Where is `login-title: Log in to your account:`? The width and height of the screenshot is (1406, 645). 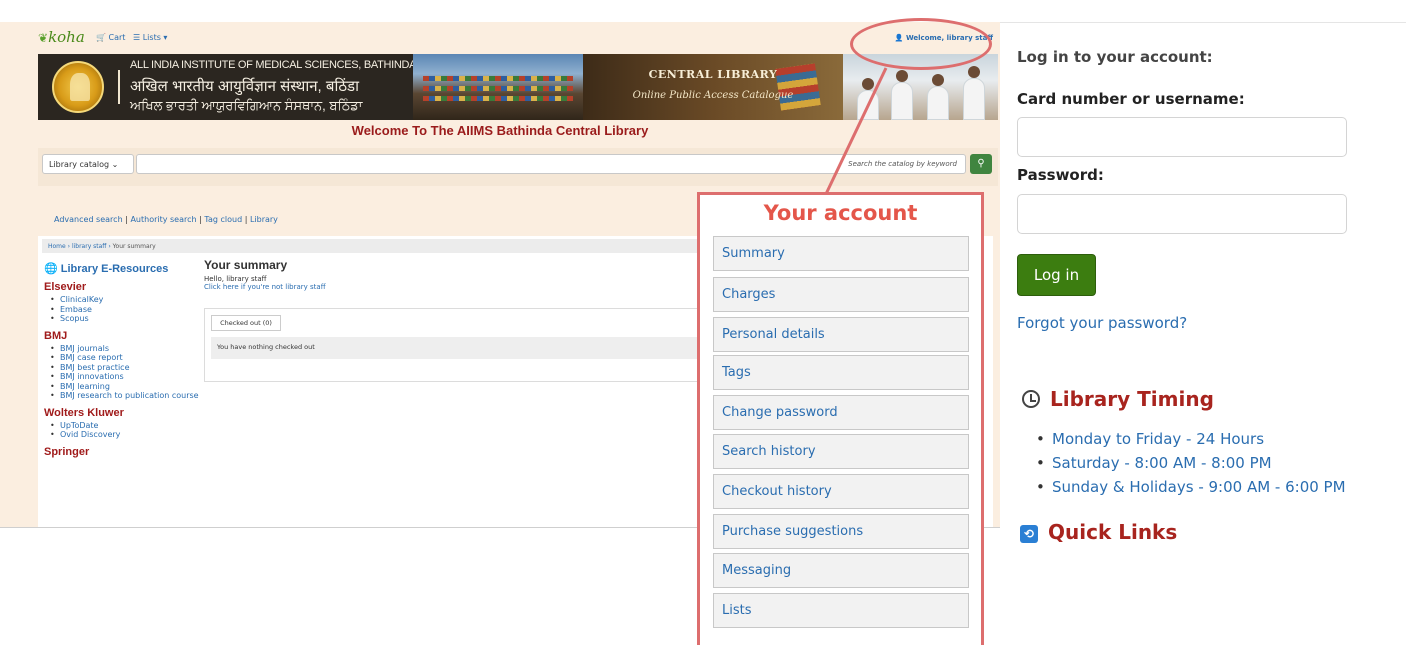 login-title: Log in to your account: is located at coordinates (1115, 57).